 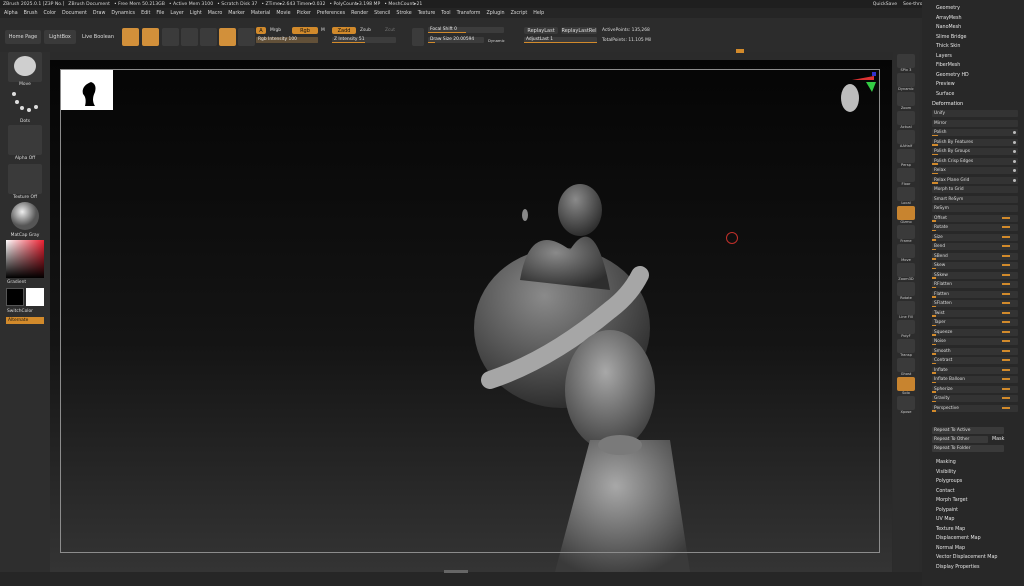 What do you see at coordinates (560, 40) in the screenshot?
I see `adjust-last-slider: AdjustLast 1` at bounding box center [560, 40].